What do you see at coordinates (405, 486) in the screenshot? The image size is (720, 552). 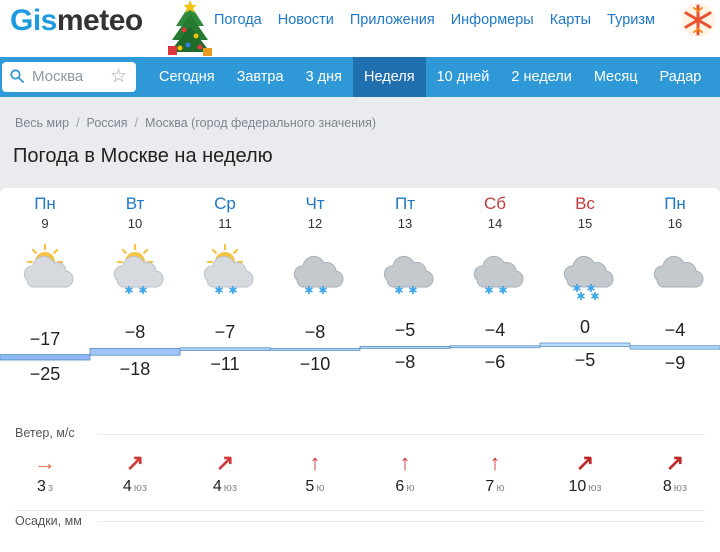 I see `wind-speed: 6ю` at bounding box center [405, 486].